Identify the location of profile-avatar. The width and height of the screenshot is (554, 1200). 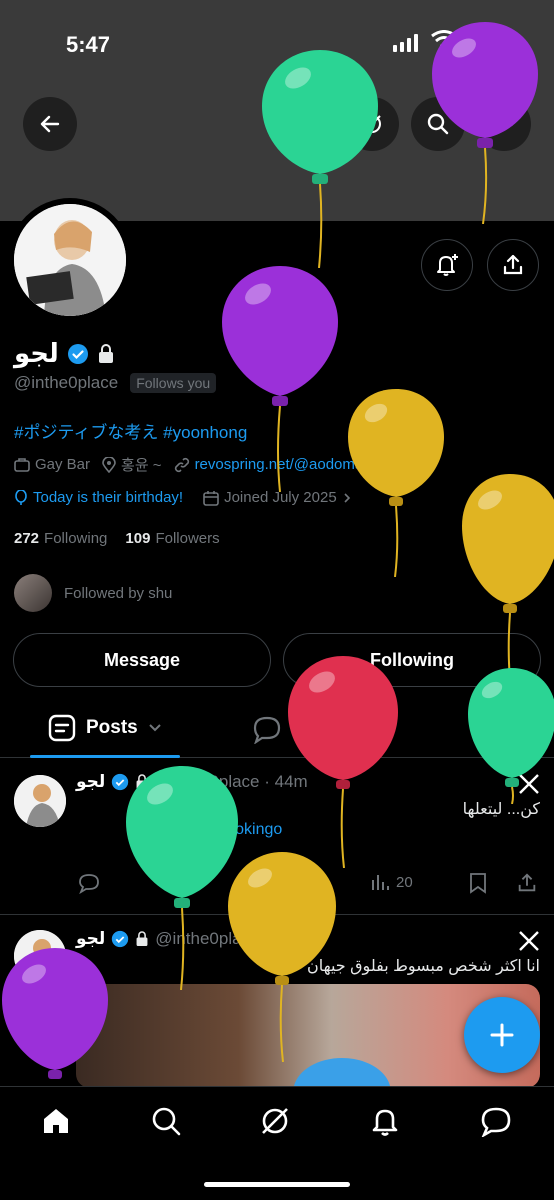
(70, 260).